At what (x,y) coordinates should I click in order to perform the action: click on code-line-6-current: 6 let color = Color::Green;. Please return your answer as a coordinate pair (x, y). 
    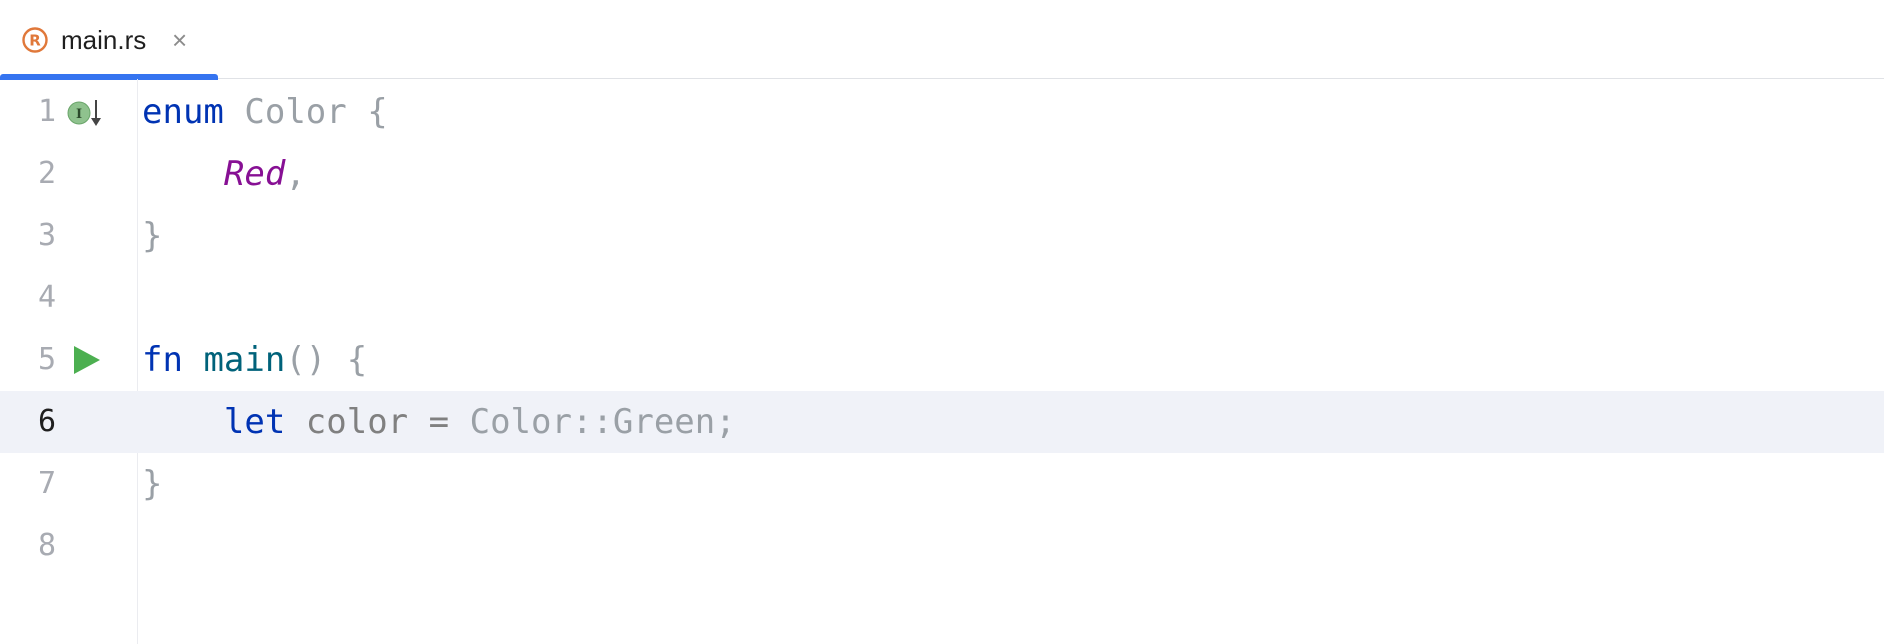
    Looking at the image, I should click on (942, 422).